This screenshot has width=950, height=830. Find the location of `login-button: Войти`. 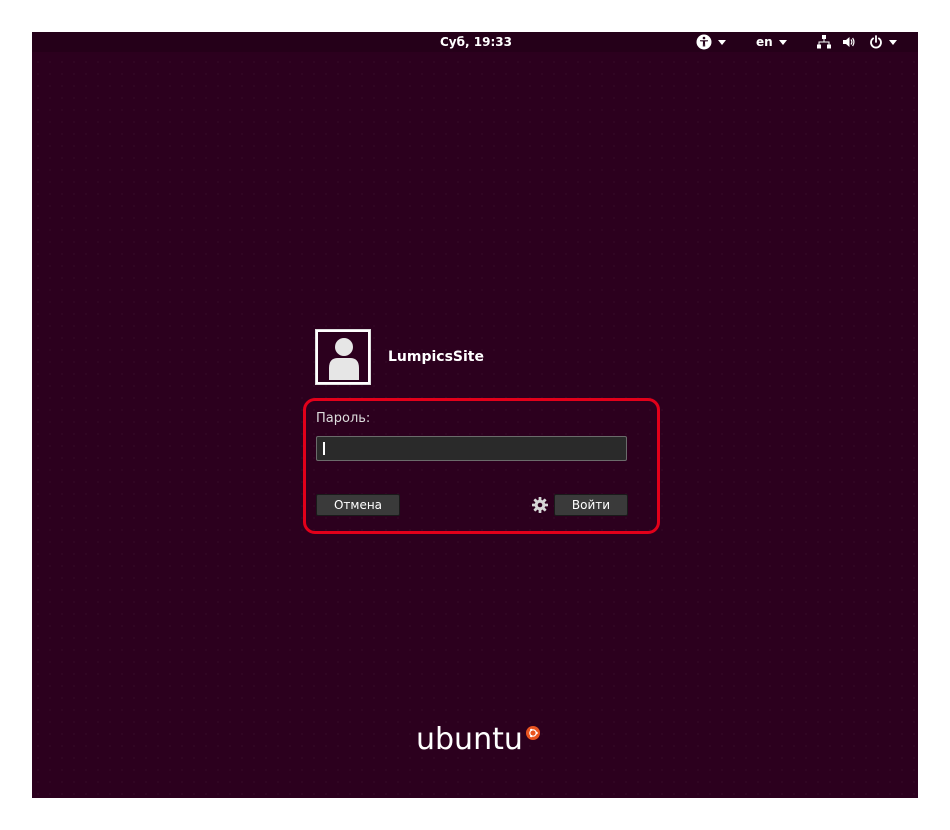

login-button: Войти is located at coordinates (591, 505).